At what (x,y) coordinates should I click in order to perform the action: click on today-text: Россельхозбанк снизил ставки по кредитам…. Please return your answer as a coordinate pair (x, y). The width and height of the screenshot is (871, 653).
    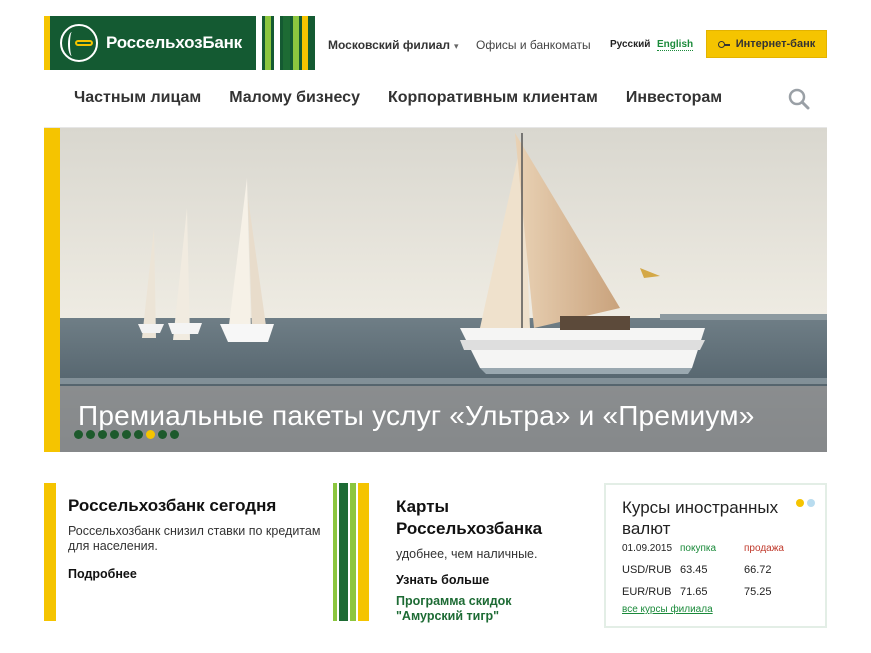
    Looking at the image, I should click on (194, 538).